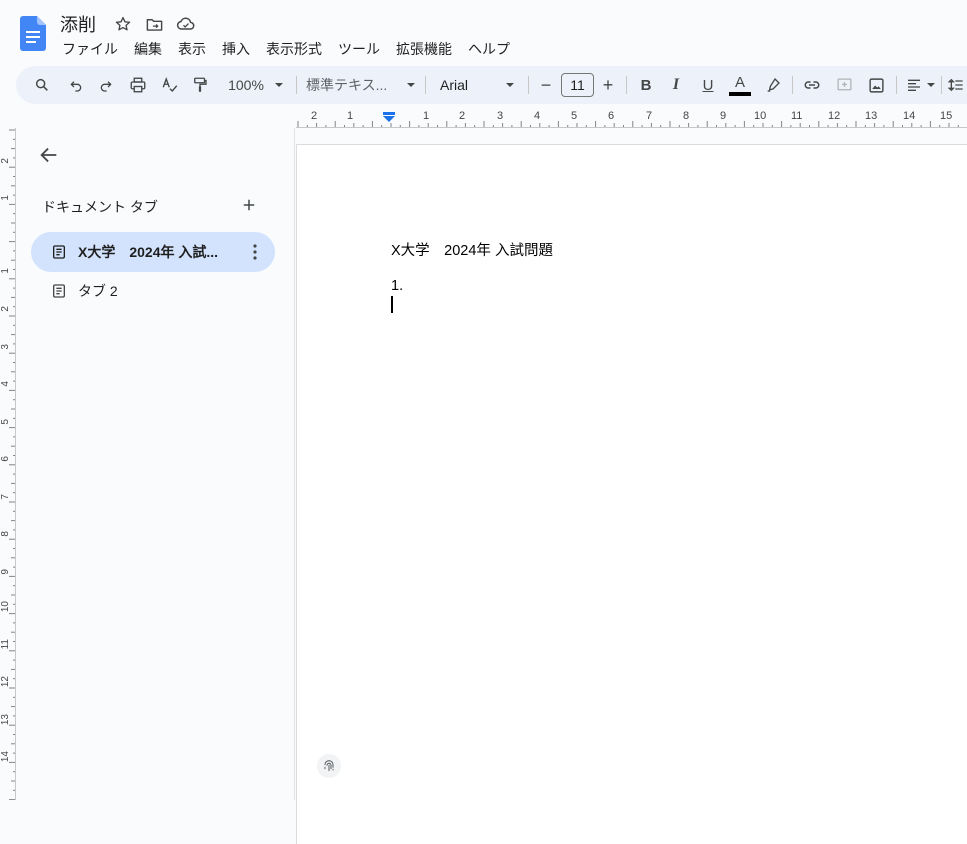  I want to click on zoom-select: 100%, so click(246, 85).